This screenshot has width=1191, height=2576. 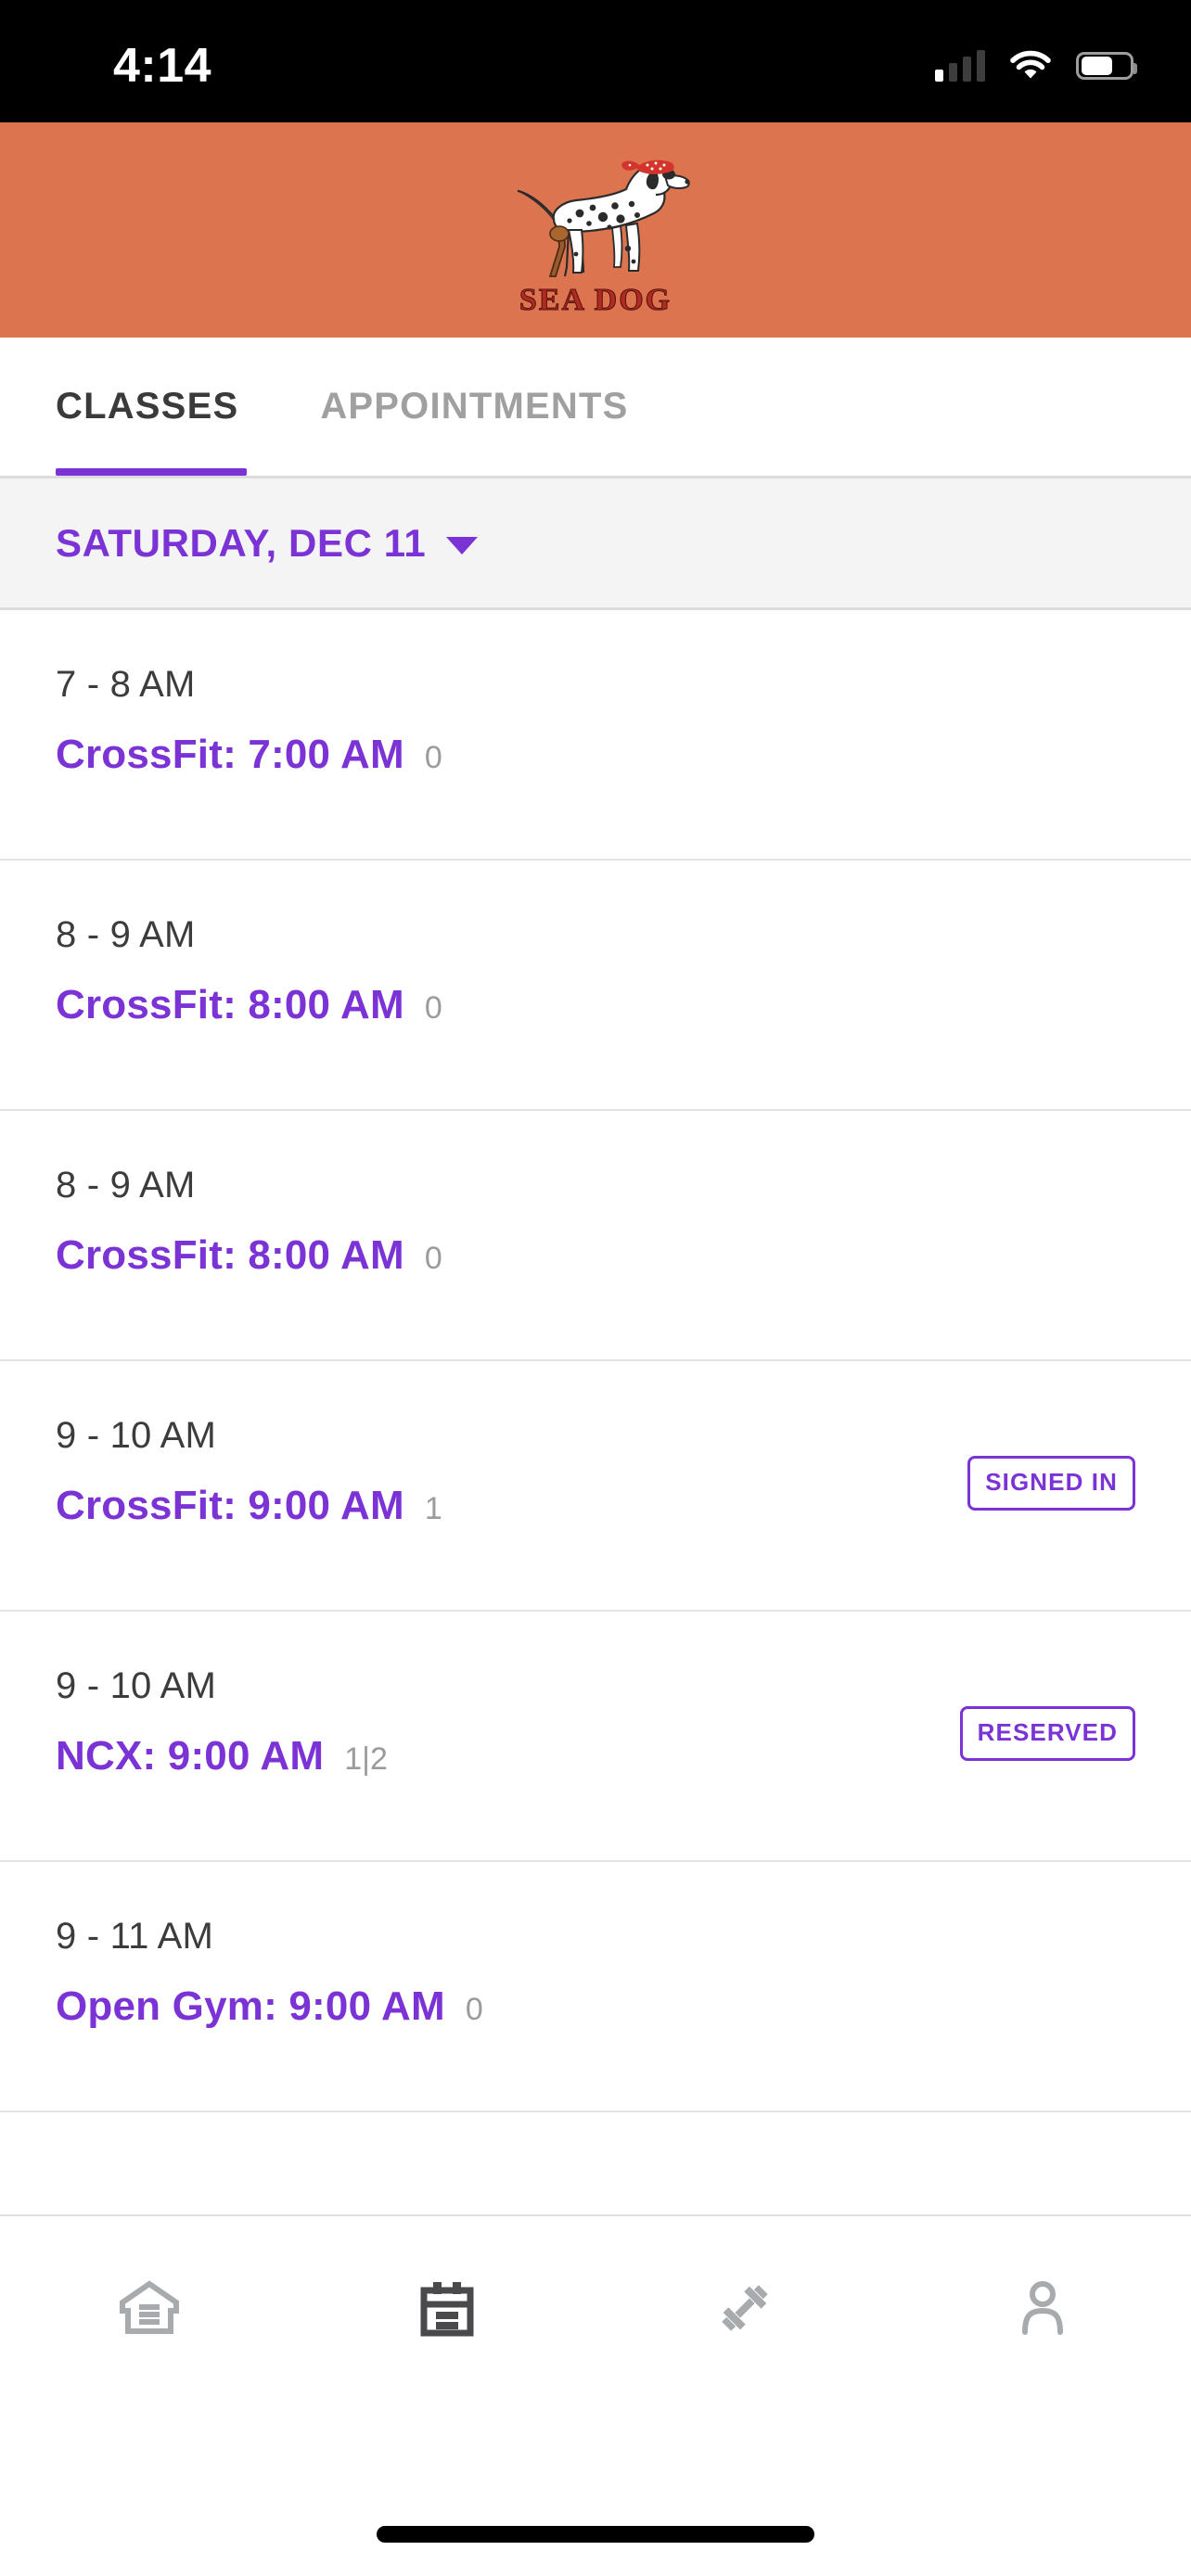 I want to click on class-name: Open Gym: 9:00 AM, so click(x=250, y=2006).